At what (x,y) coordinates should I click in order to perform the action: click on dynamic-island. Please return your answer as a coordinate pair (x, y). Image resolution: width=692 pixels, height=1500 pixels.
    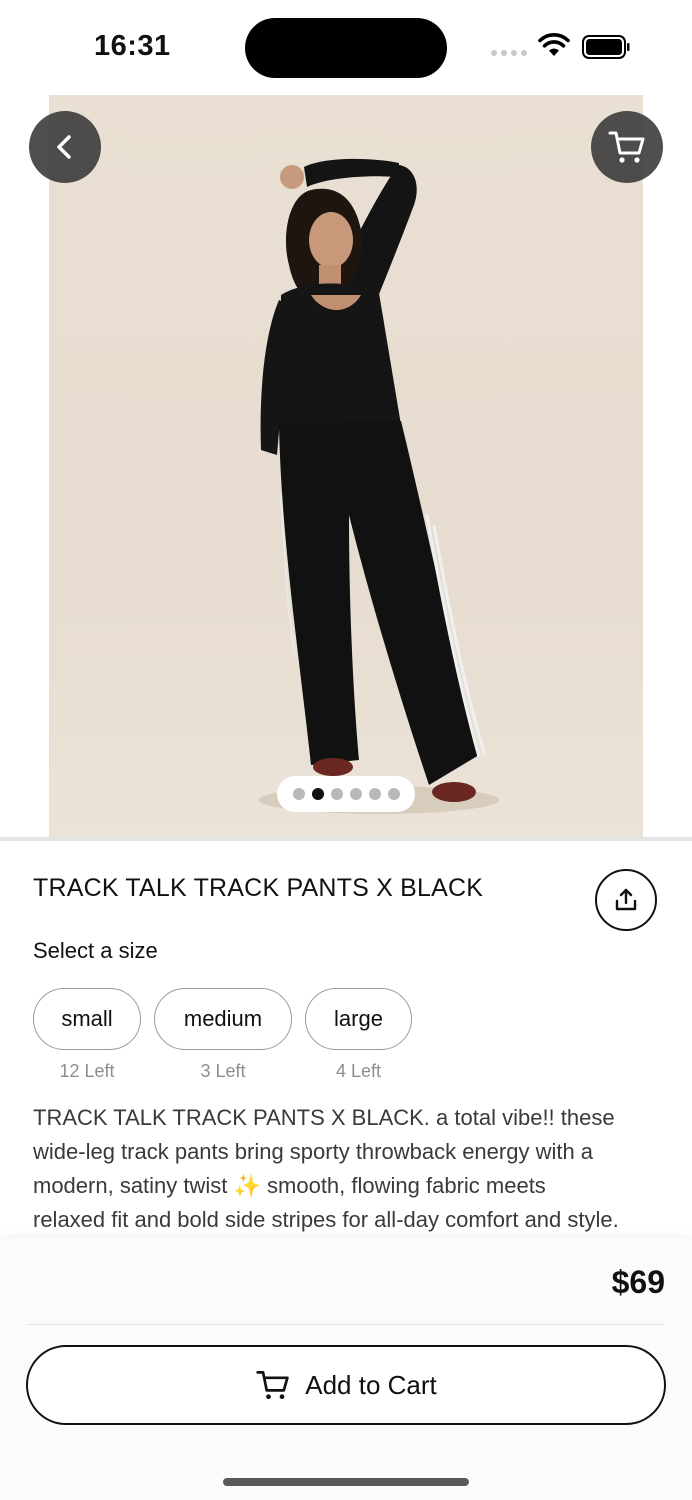
    Looking at the image, I should click on (346, 48).